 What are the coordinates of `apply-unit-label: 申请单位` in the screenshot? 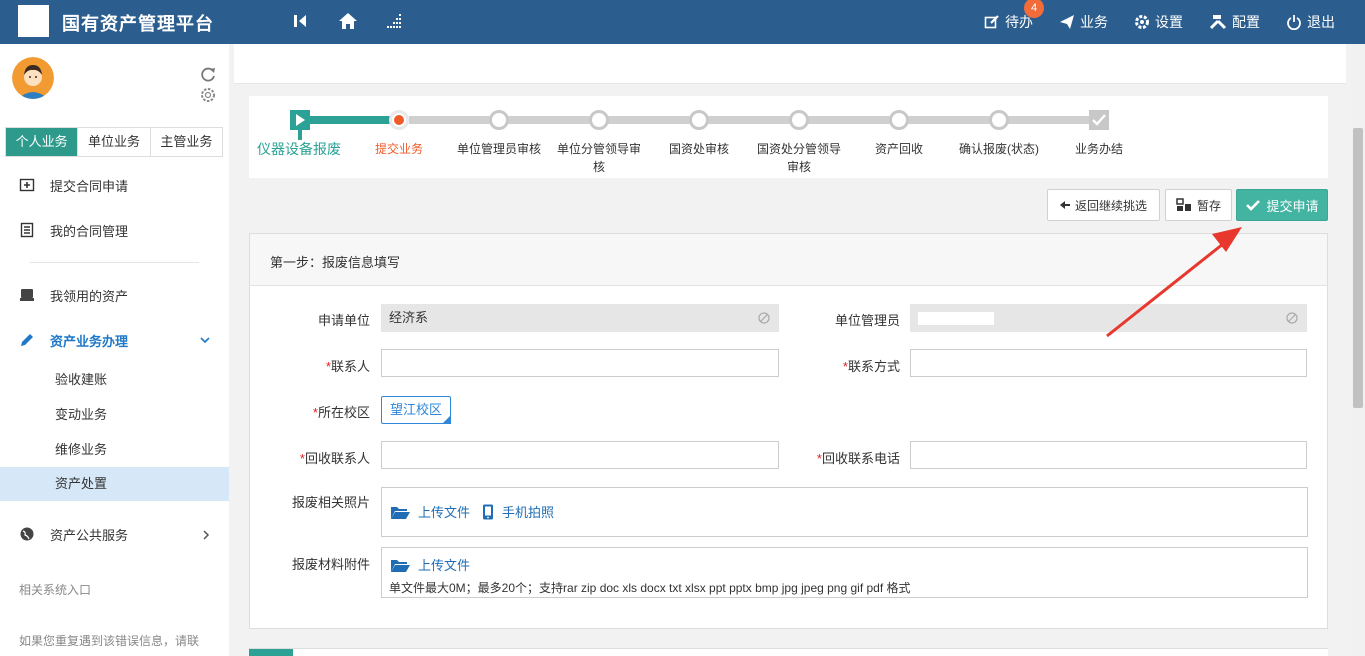 It's located at (343, 320).